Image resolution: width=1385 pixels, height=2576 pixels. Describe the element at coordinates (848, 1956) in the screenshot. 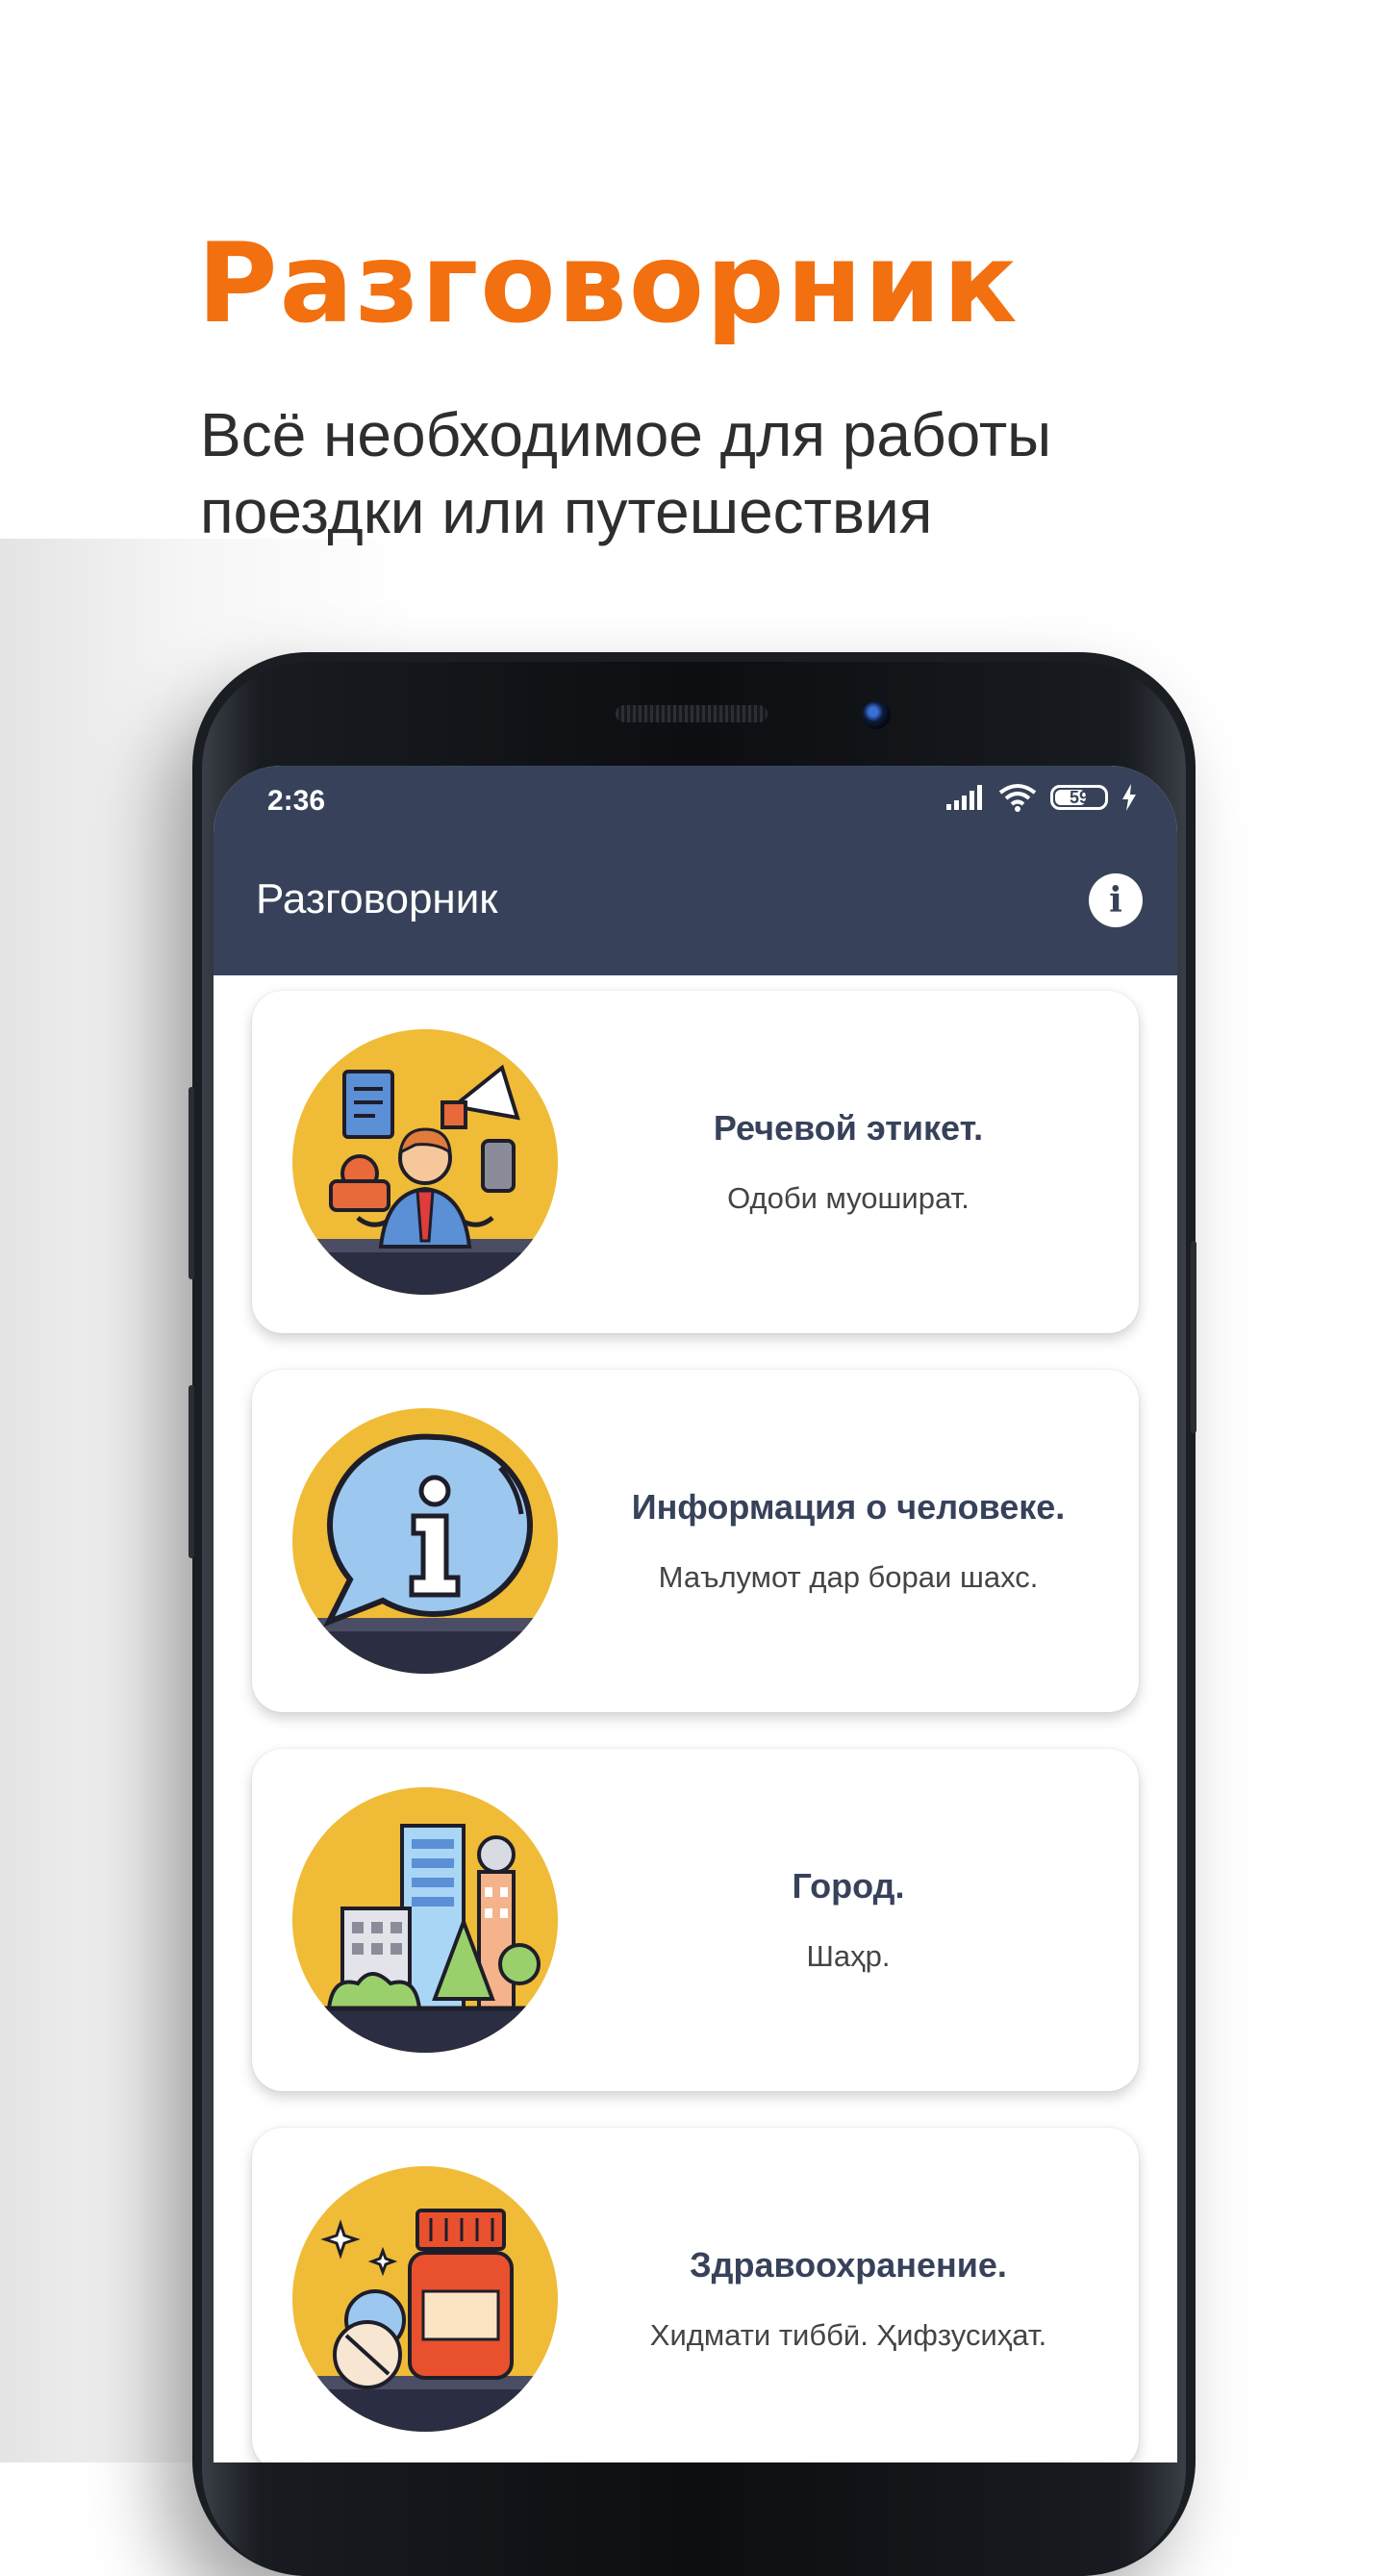

I see `card-subtitle: Шаҳр.` at that location.